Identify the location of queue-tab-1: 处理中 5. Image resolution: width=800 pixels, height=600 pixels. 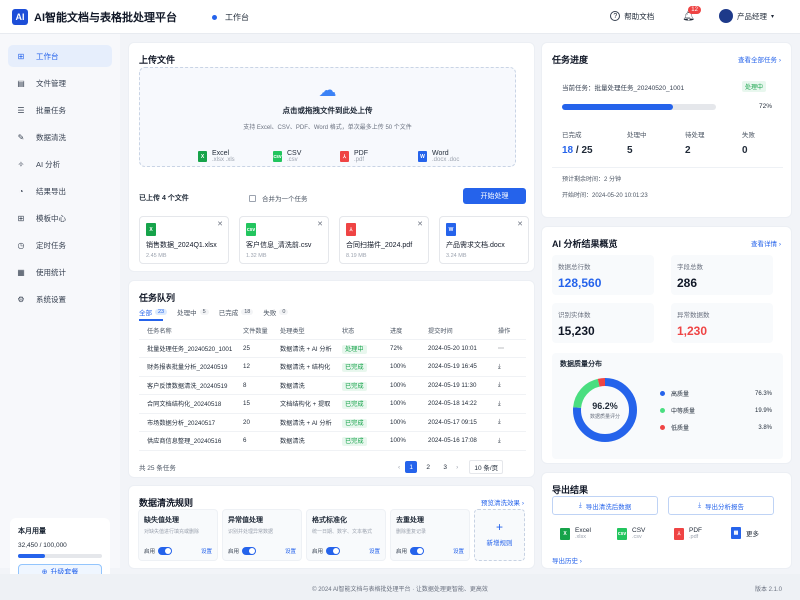
(193, 312).